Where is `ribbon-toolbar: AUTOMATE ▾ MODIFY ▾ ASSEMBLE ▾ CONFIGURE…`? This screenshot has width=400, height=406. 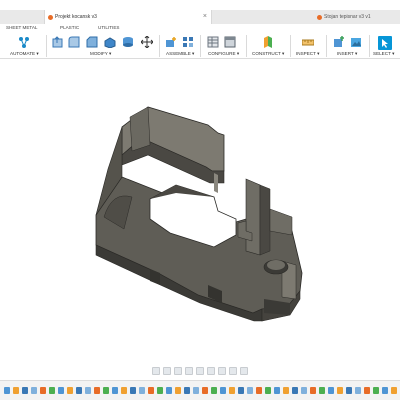 ribbon-toolbar: AUTOMATE ▾ MODIFY ▾ ASSEMBLE ▾ CONFIGURE… is located at coordinates (200, 46).